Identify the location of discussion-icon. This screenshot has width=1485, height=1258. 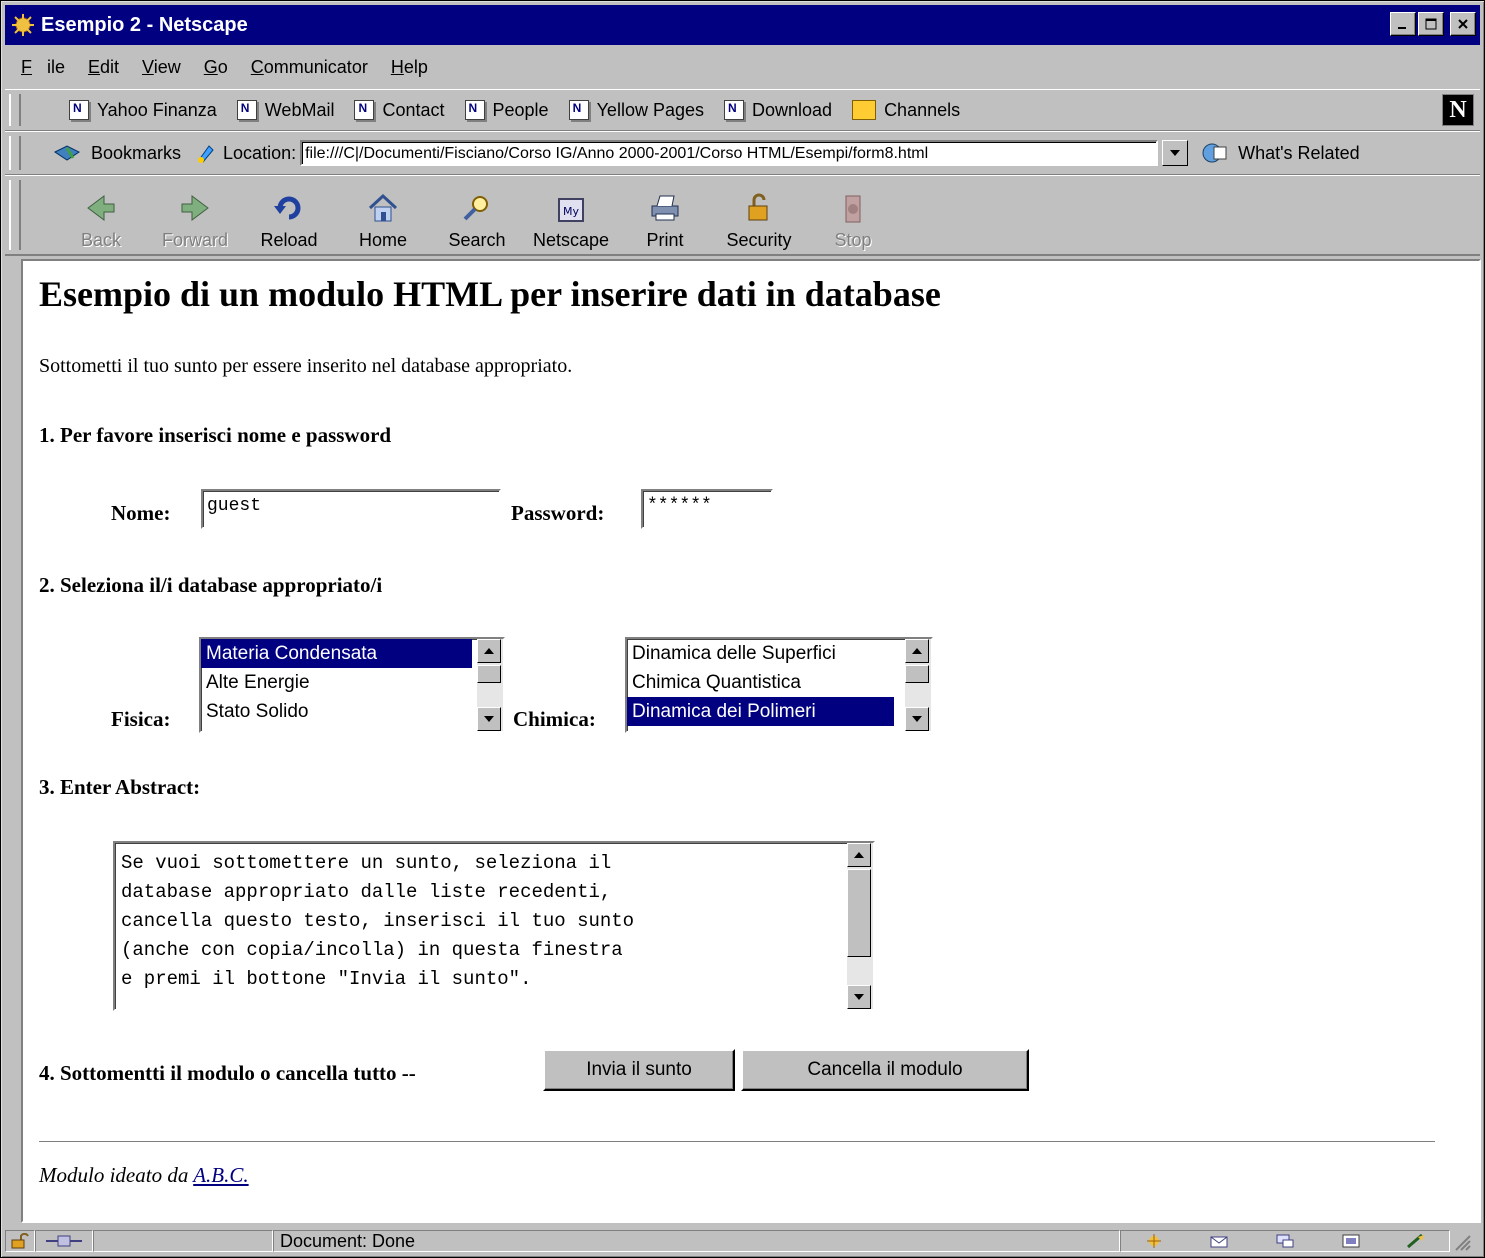
(1285, 1241).